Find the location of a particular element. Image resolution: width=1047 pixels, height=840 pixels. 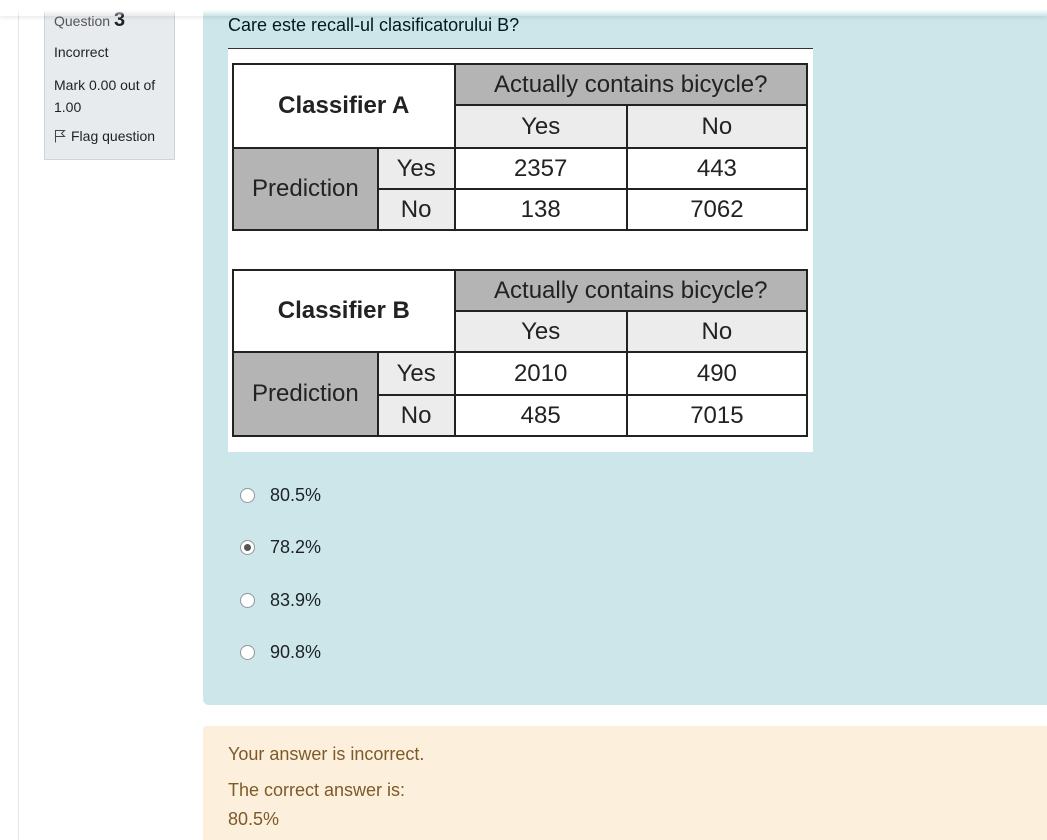

answer-label: 83.9% is located at coordinates (296, 599).